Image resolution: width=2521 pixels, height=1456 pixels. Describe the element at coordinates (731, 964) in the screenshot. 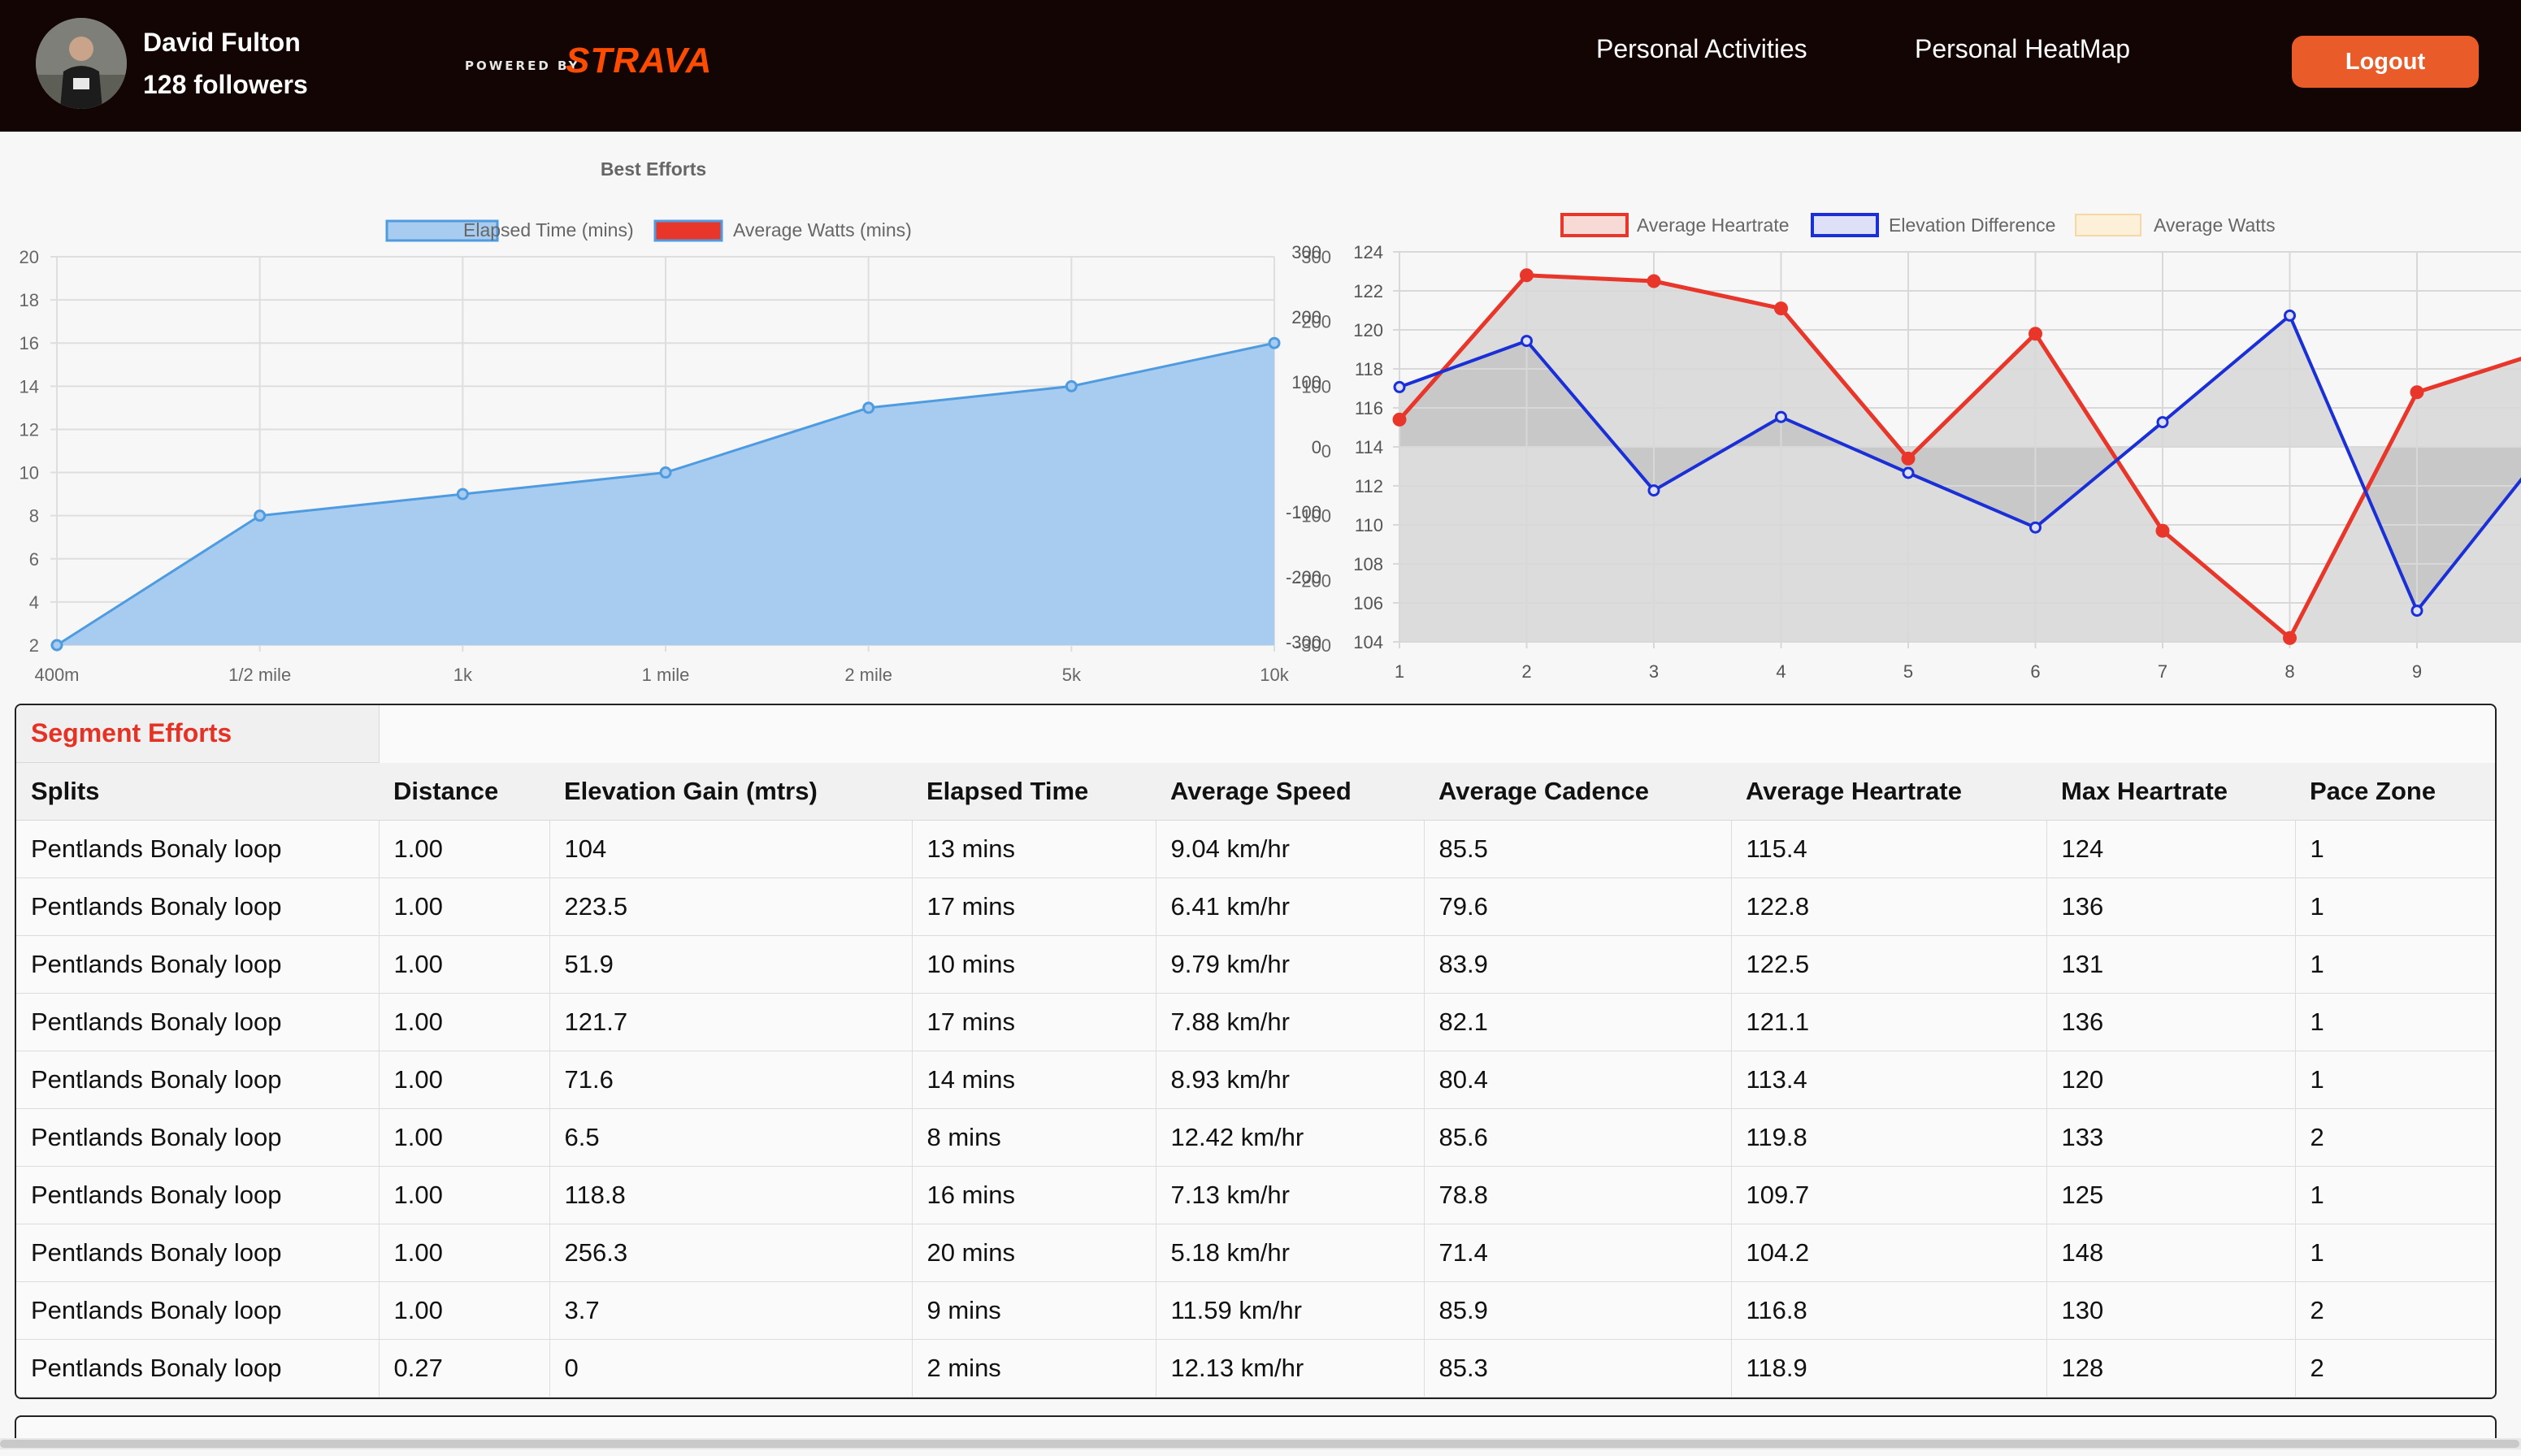

I see `table-cell: 51.9` at that location.